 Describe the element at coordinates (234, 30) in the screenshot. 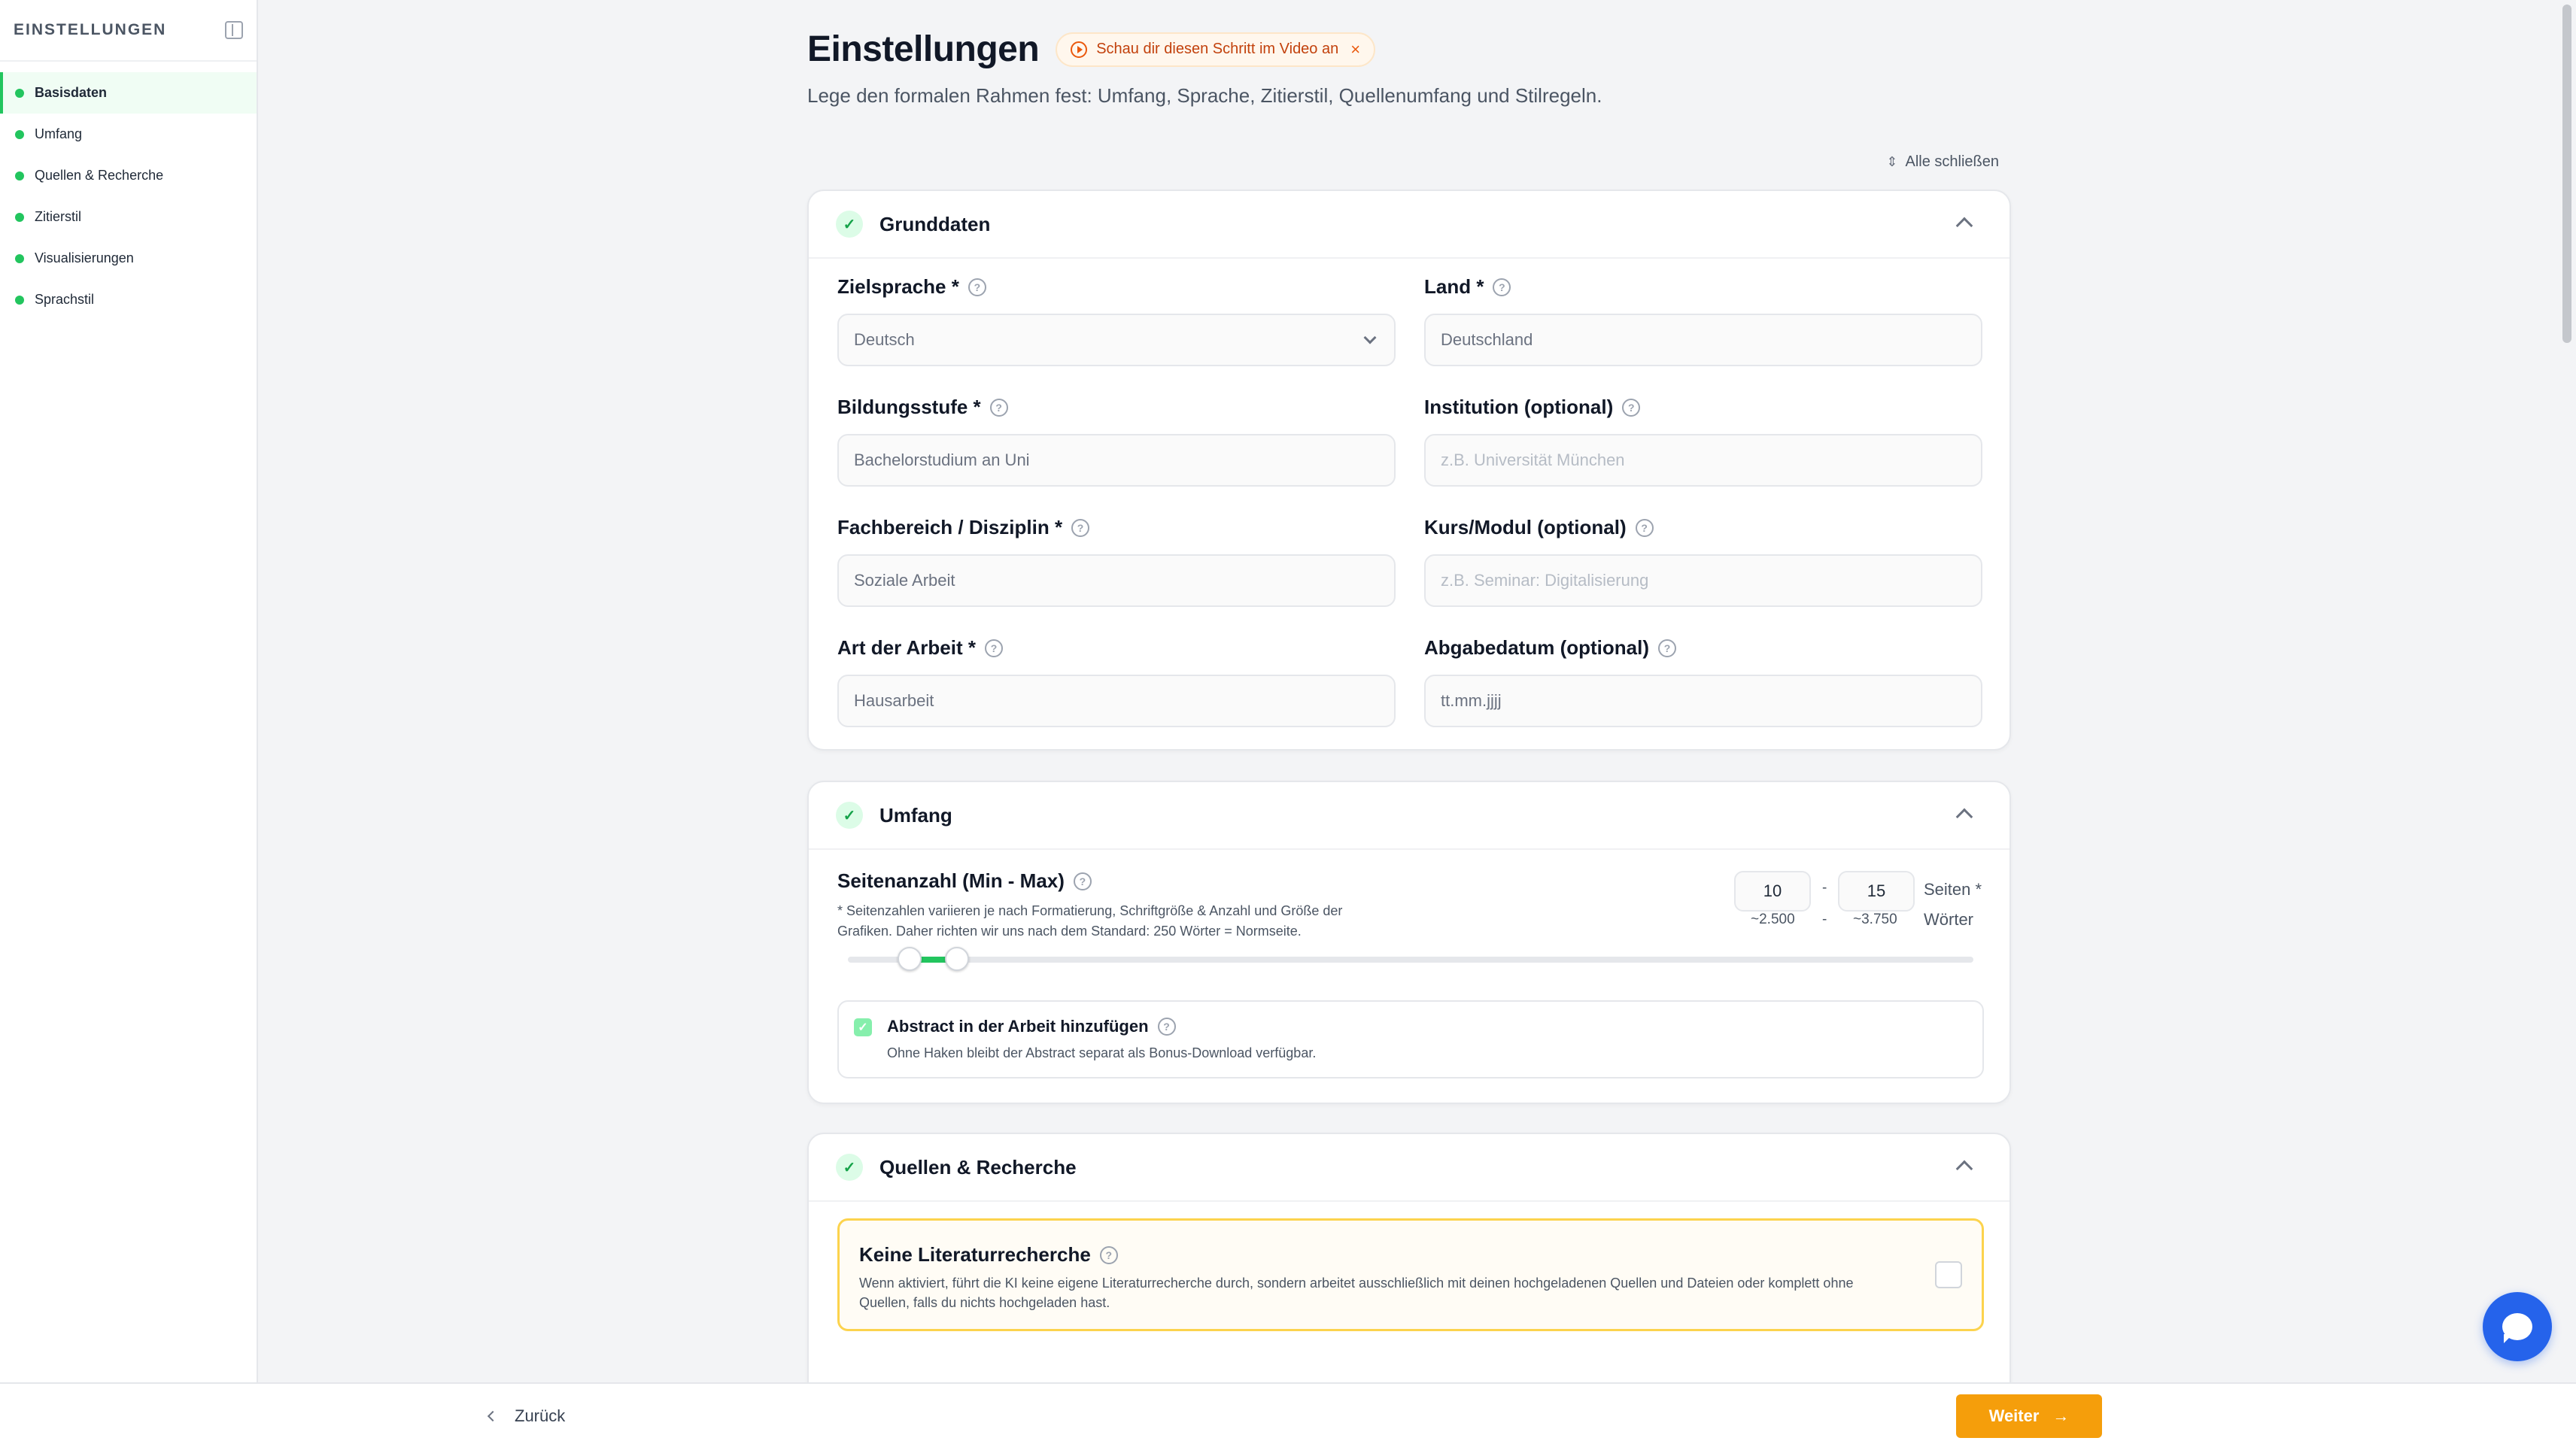

I see `sidebar-collapse-icon` at that location.